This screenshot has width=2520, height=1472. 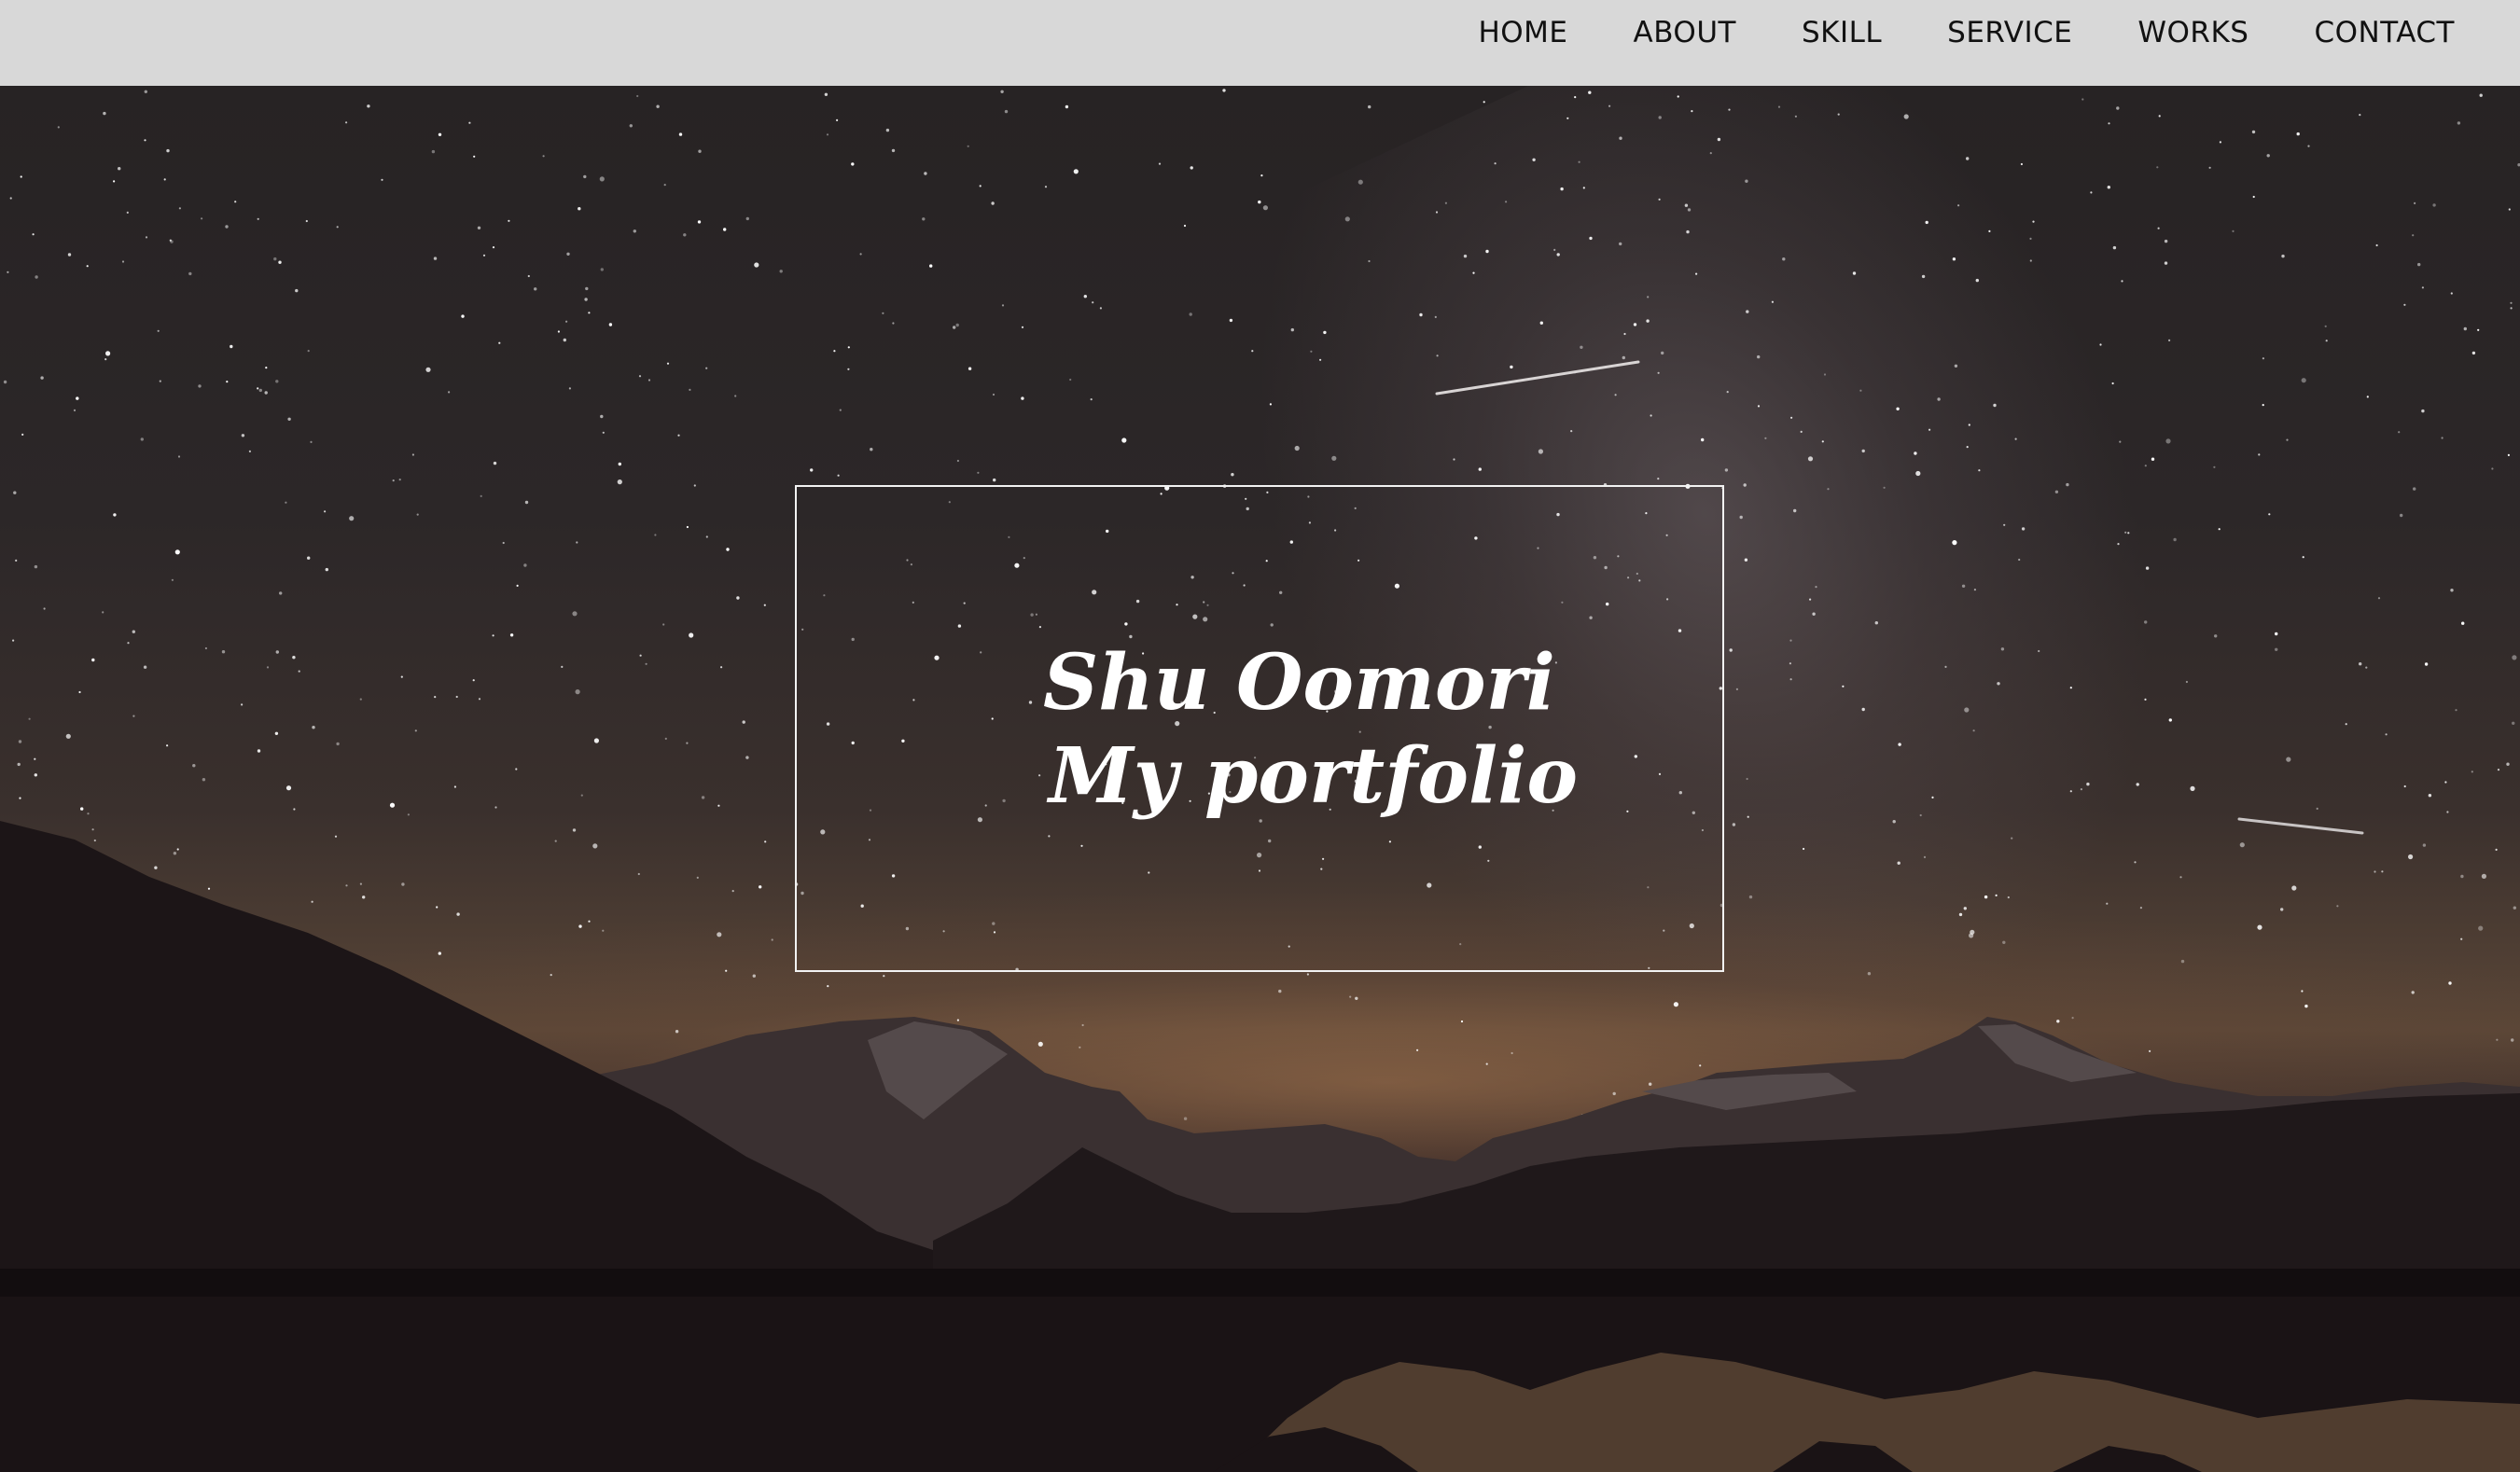 What do you see at coordinates (1842, 32) in the screenshot?
I see `nav-item-skill: SKILL` at bounding box center [1842, 32].